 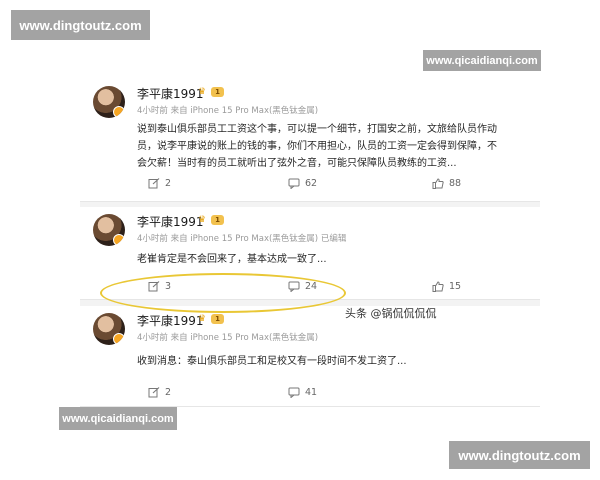 I want to click on like-button: 15, so click(x=446, y=286).